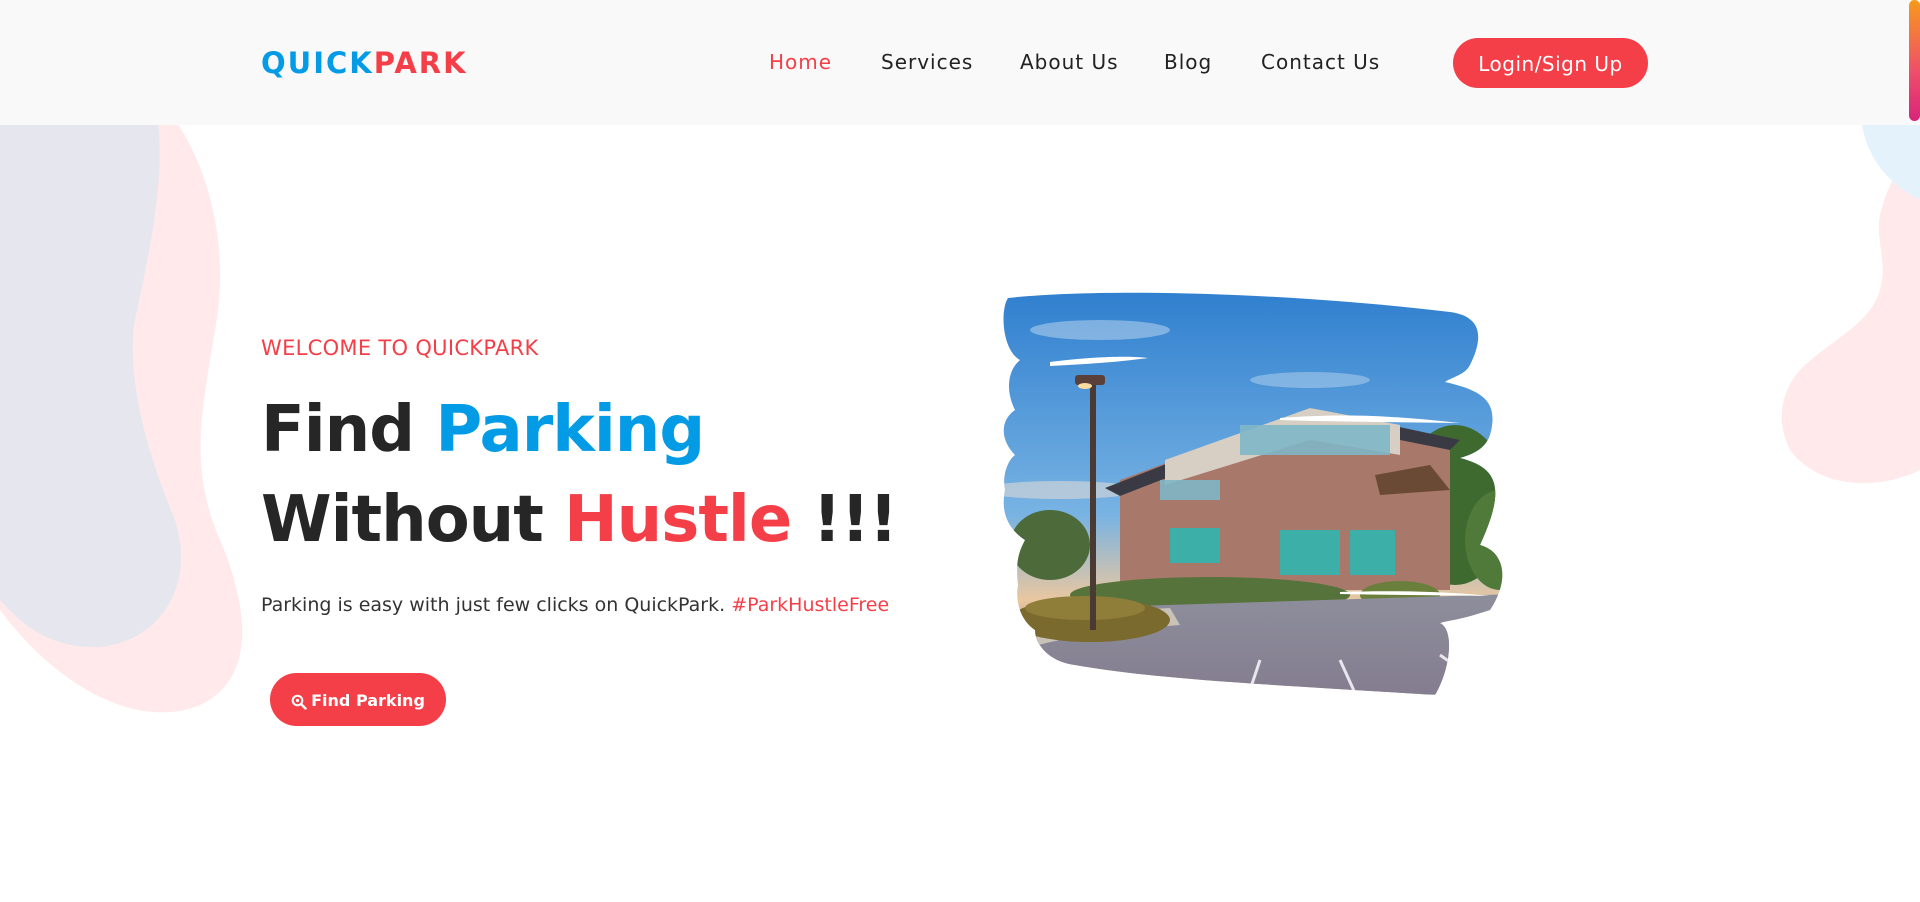  Describe the element at coordinates (1320, 62) in the screenshot. I see `nav-contact-us: Contact Us` at that location.